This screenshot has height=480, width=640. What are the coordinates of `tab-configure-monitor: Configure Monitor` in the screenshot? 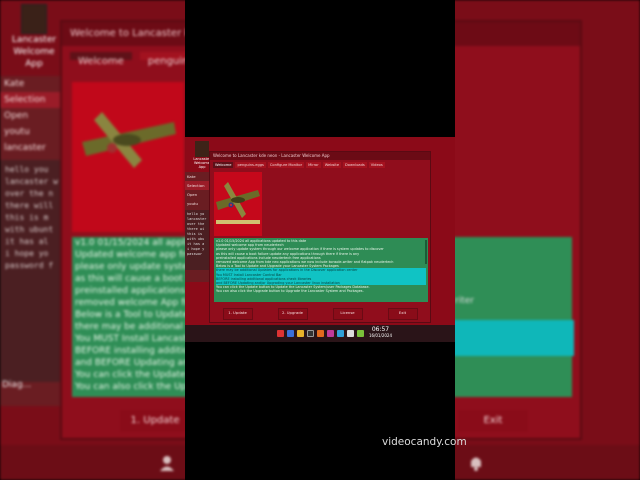 It's located at (286, 165).